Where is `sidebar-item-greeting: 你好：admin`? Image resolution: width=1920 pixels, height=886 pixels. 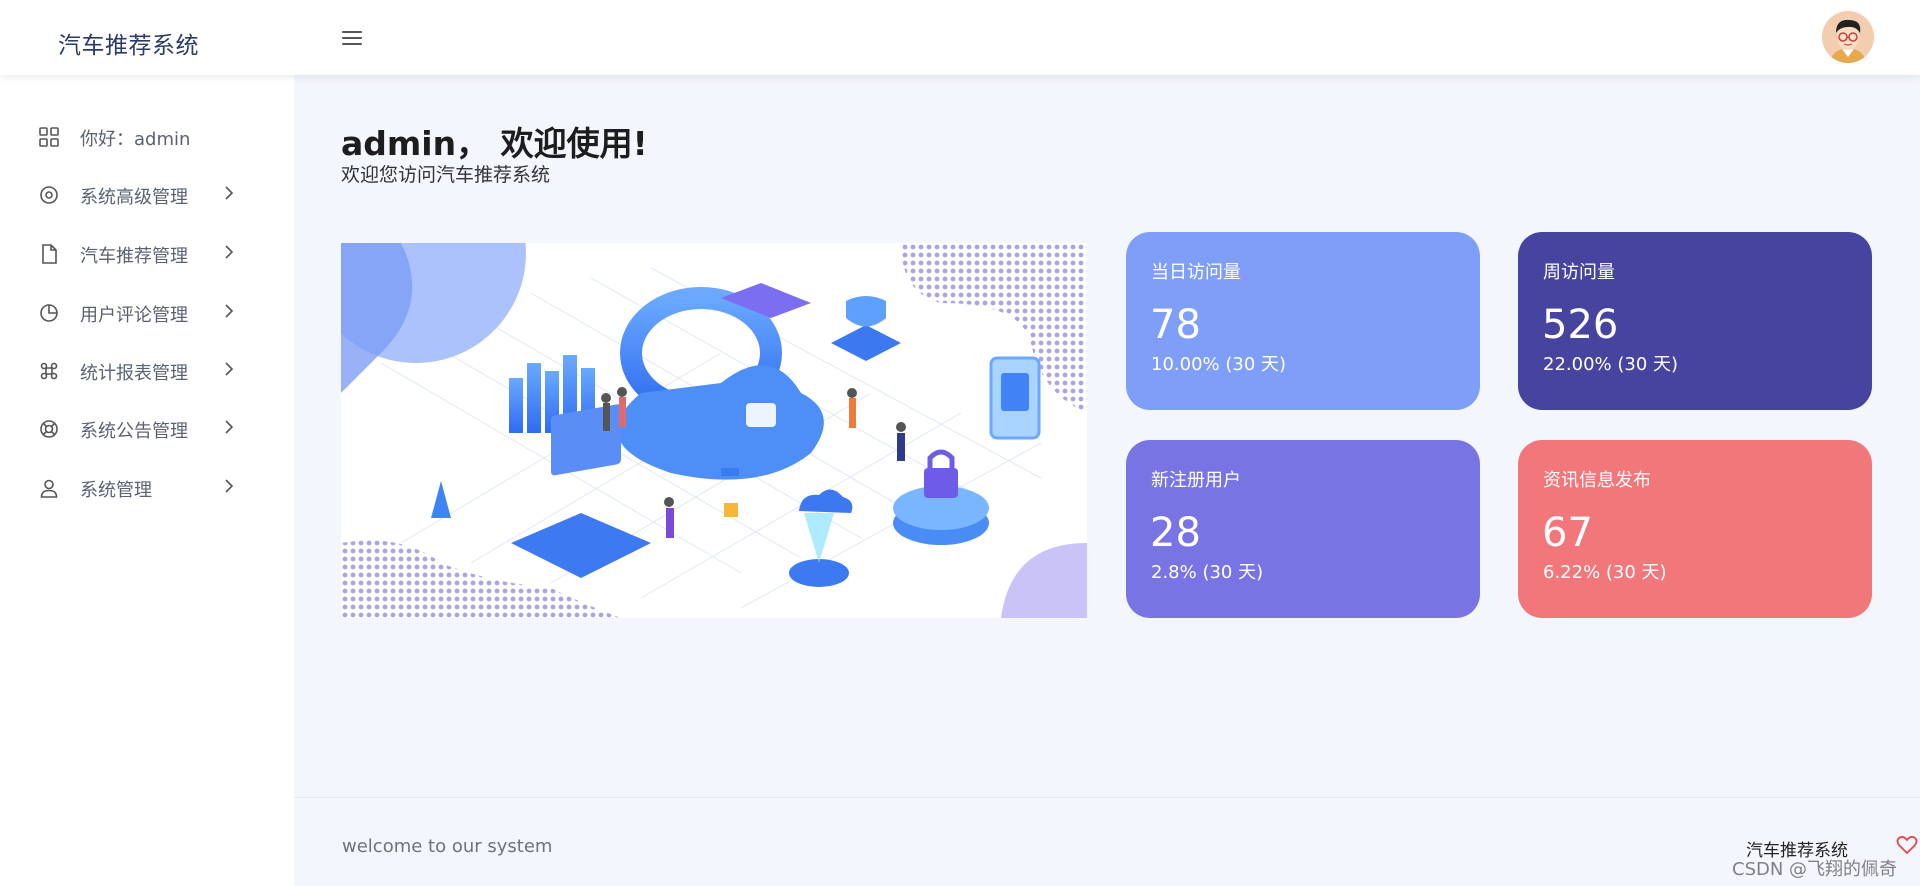 sidebar-item-greeting: 你好：admin is located at coordinates (147, 136).